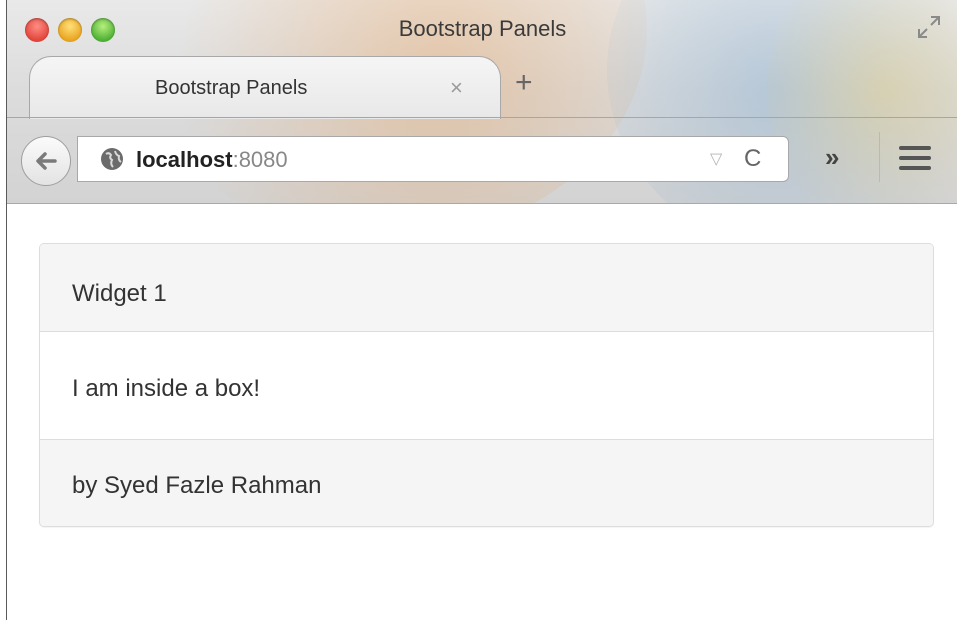  I want to click on tab-label: Bootstrap Panels, so click(231, 88).